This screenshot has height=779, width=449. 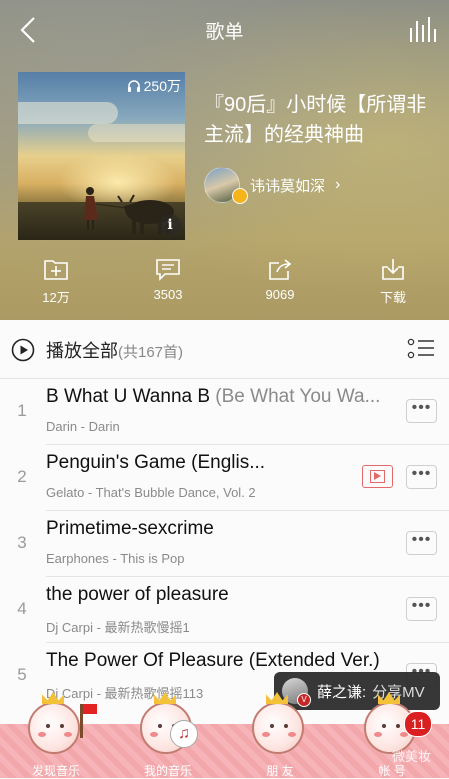 What do you see at coordinates (22, 674) in the screenshot?
I see `song-index: 5` at bounding box center [22, 674].